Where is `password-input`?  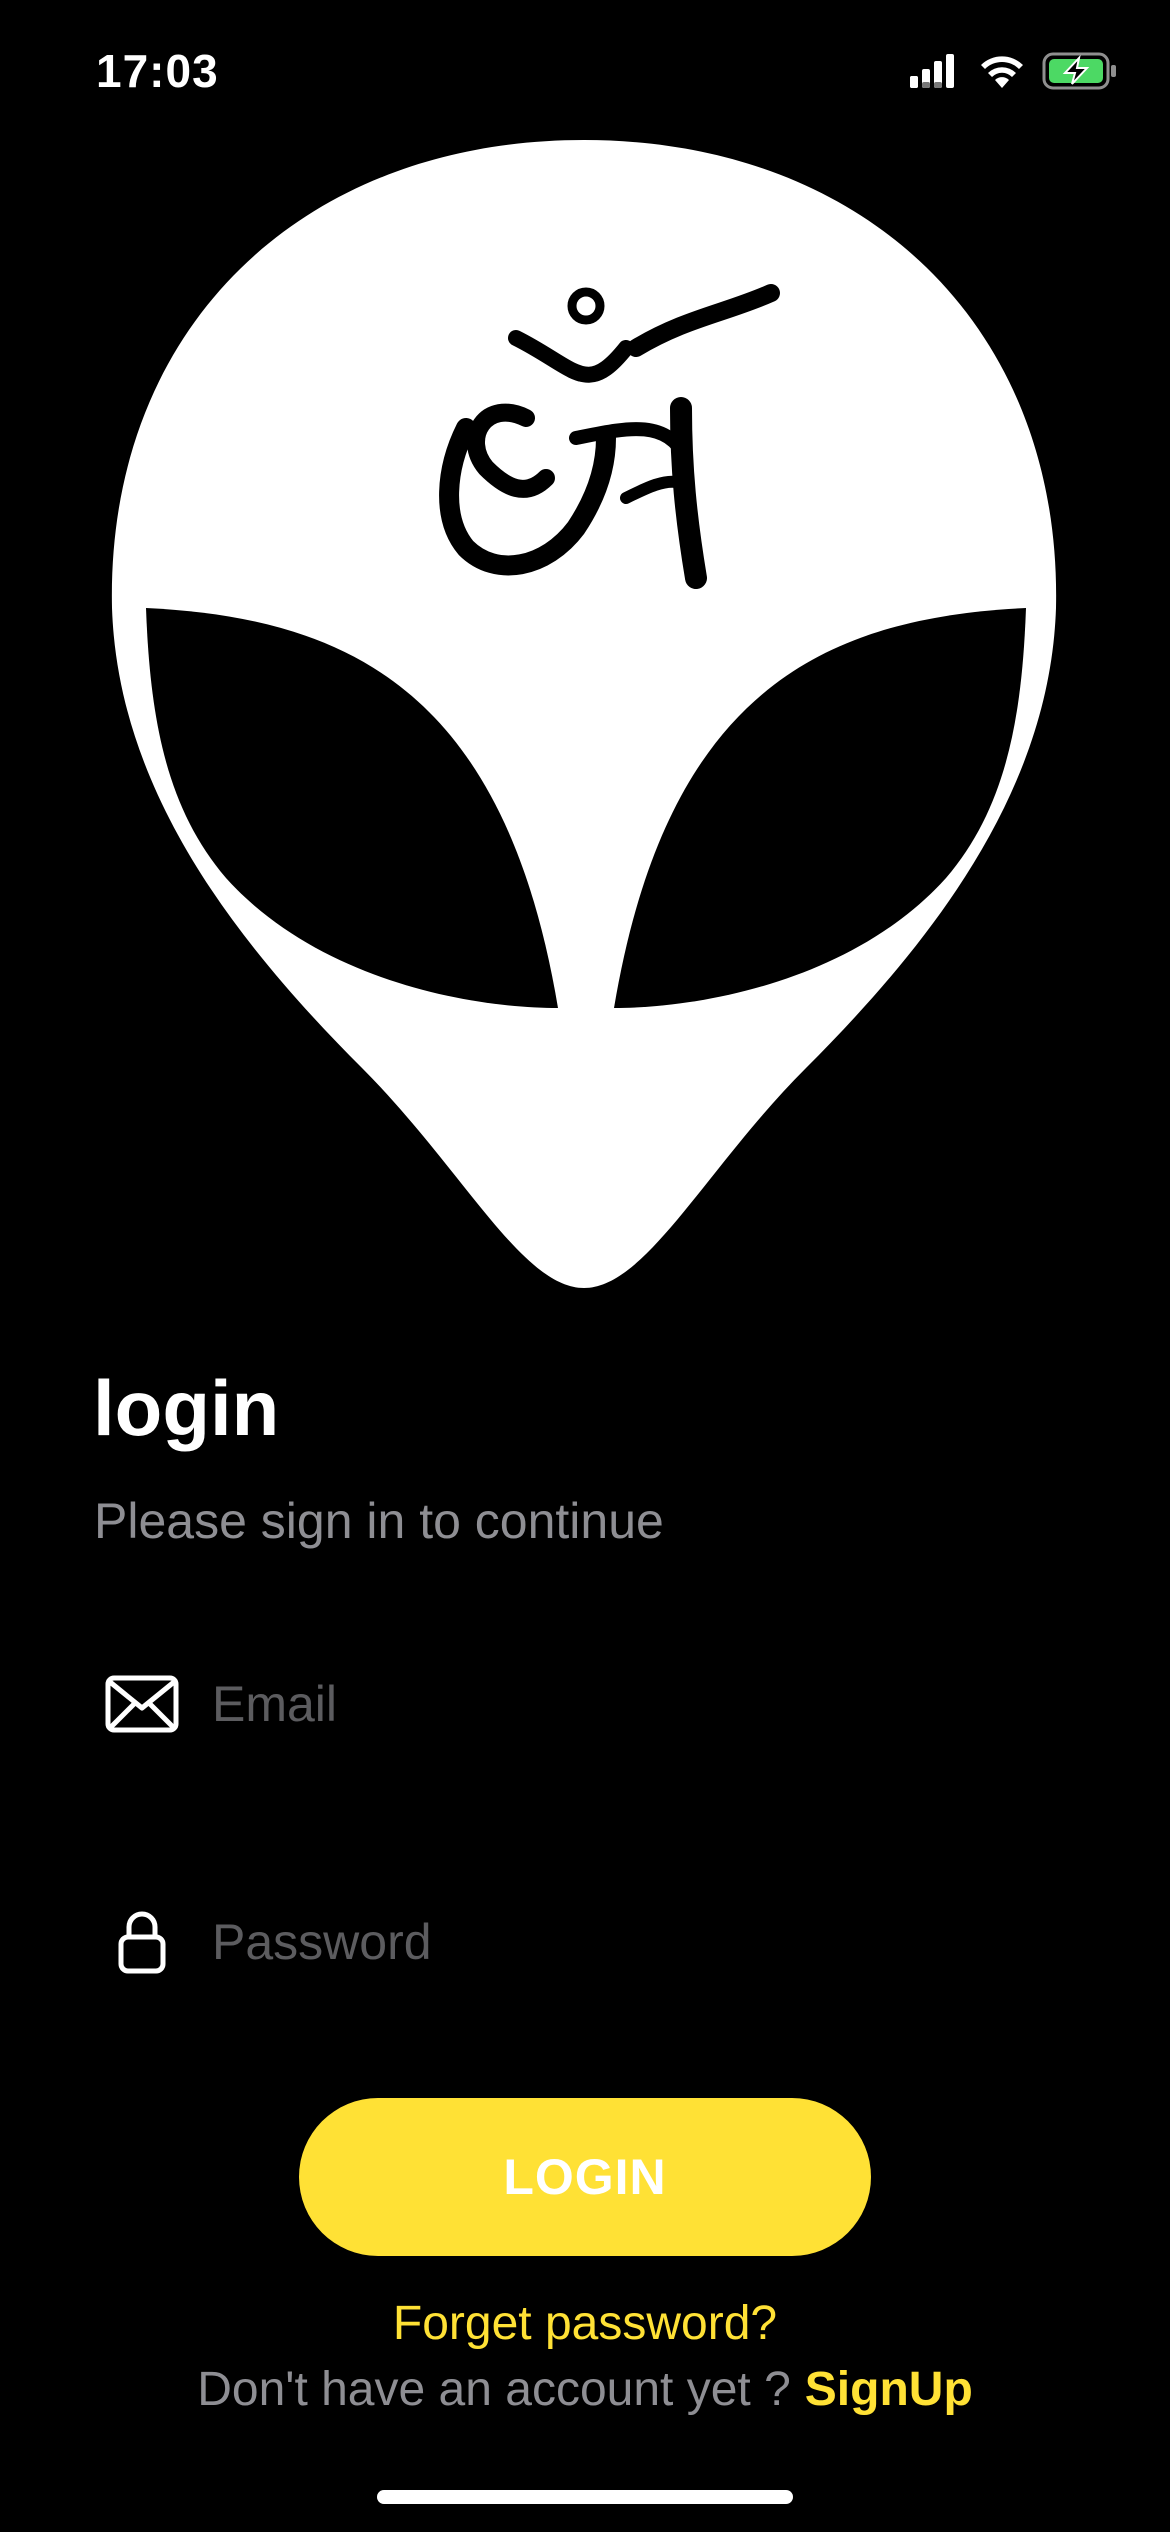
password-input is located at coordinates (644, 1942).